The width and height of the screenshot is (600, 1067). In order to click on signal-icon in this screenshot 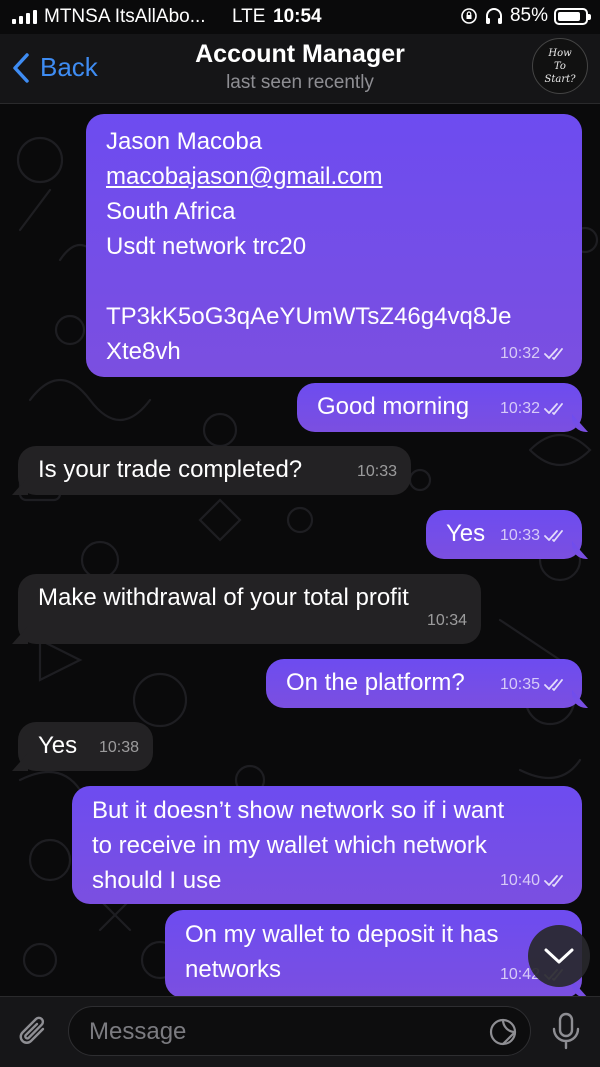, I will do `click(24, 17)`.